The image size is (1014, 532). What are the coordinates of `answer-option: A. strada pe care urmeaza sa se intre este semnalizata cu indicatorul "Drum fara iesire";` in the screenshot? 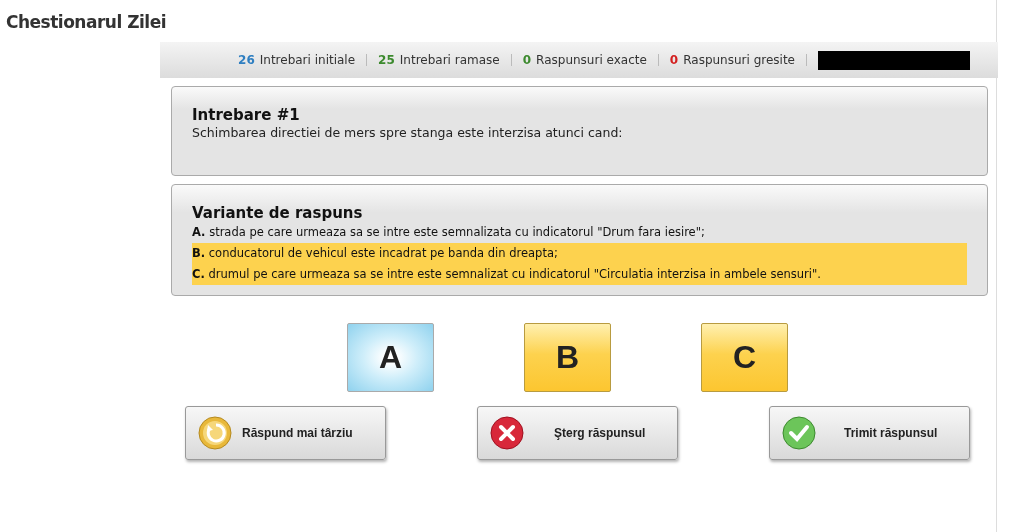 It's located at (579, 232).